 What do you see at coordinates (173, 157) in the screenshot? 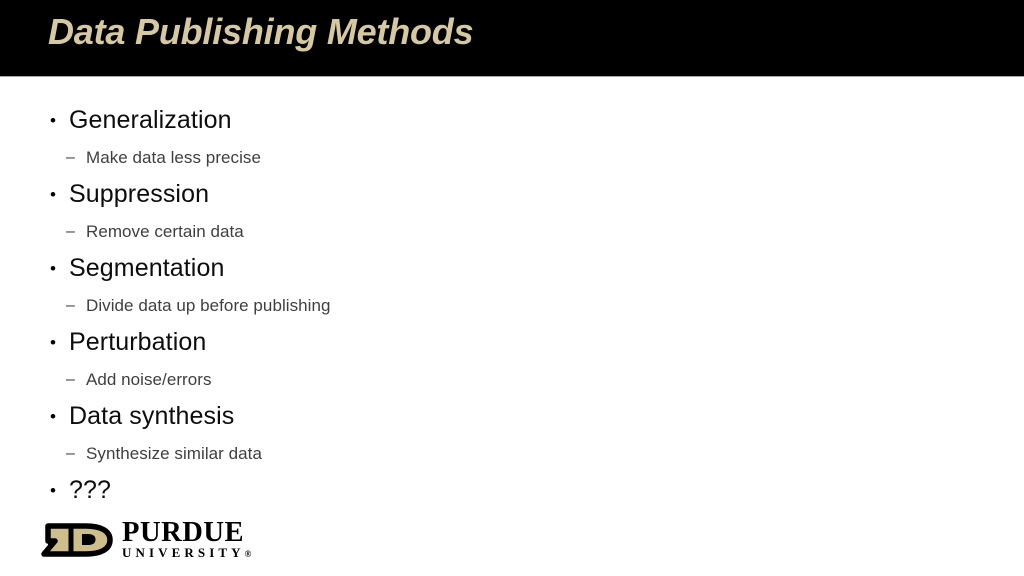
I see `sub-bullet-label: Make data less precise` at bounding box center [173, 157].